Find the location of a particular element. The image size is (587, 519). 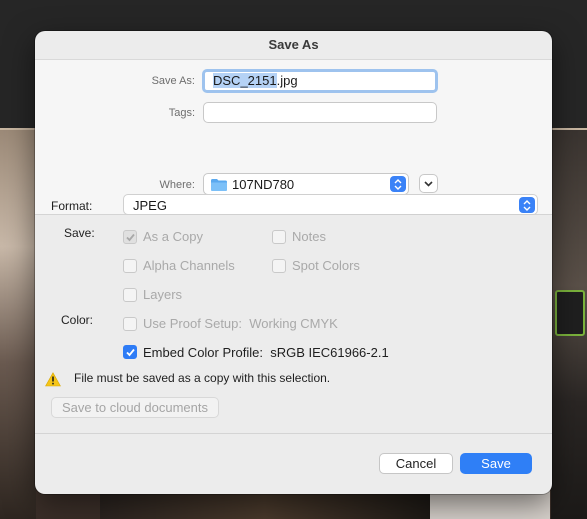

tags-label: Tags: is located at coordinates (181, 113).